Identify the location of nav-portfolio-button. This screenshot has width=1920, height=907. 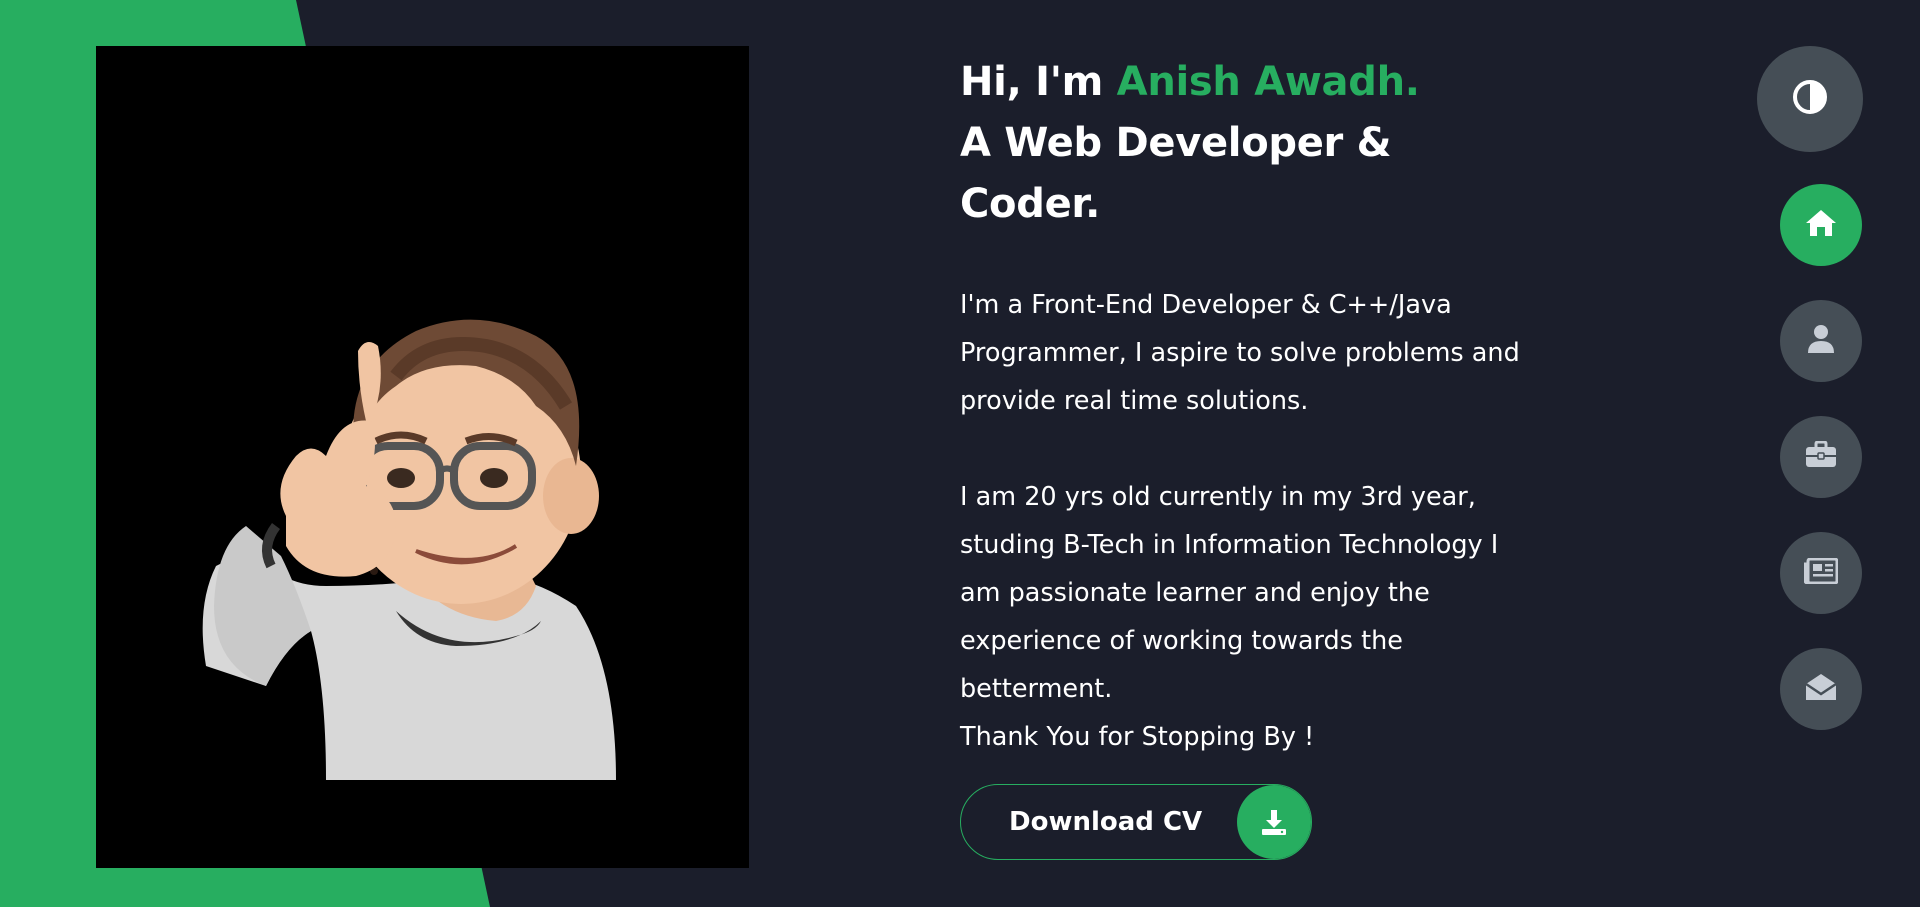
(1821, 457).